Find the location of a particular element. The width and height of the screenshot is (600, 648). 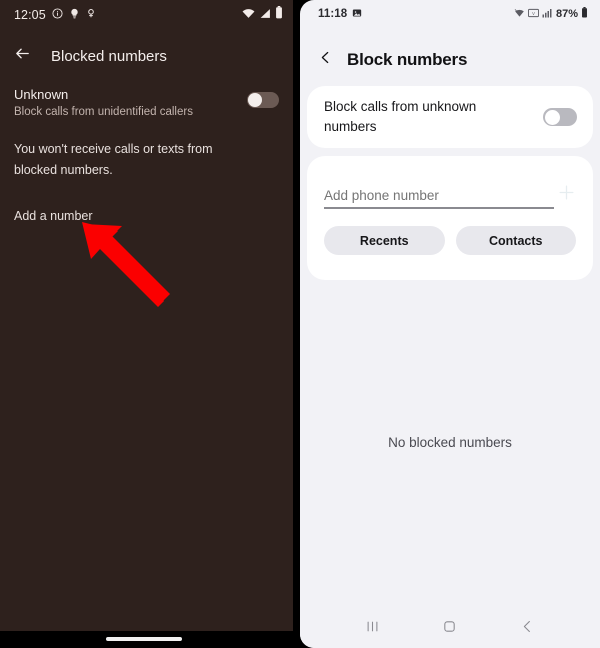

add-a-number-link: Add a number is located at coordinates (53, 216).